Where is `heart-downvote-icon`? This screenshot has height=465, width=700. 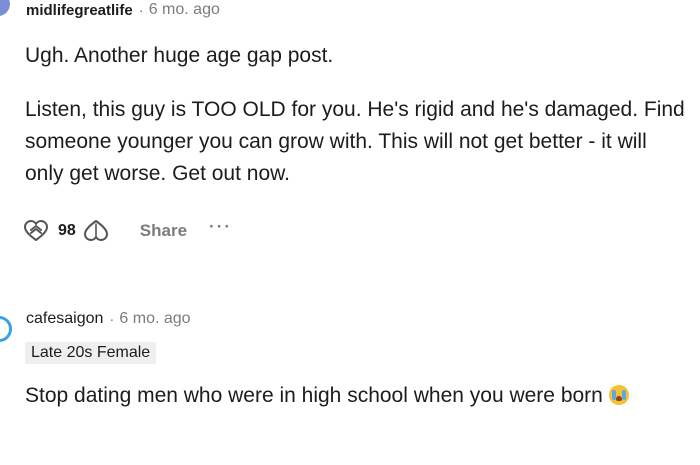
heart-downvote-icon is located at coordinates (95, 230).